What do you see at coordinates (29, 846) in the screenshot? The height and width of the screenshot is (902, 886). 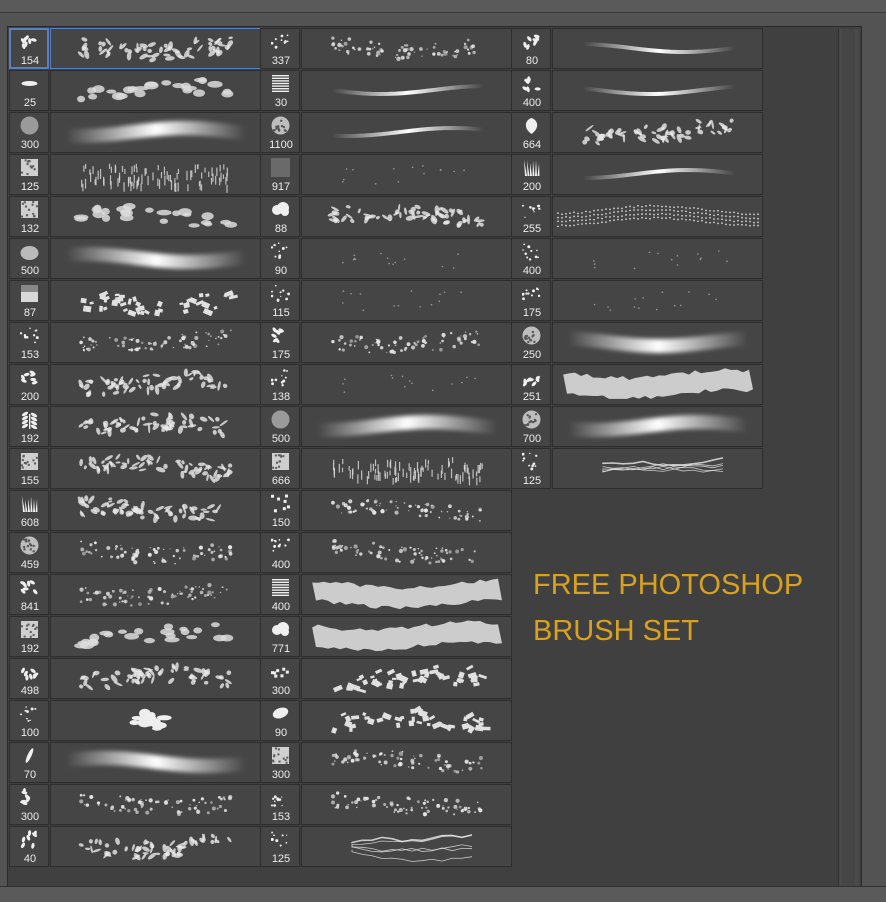 I see `brush-tip-thumbnail: 40` at bounding box center [29, 846].